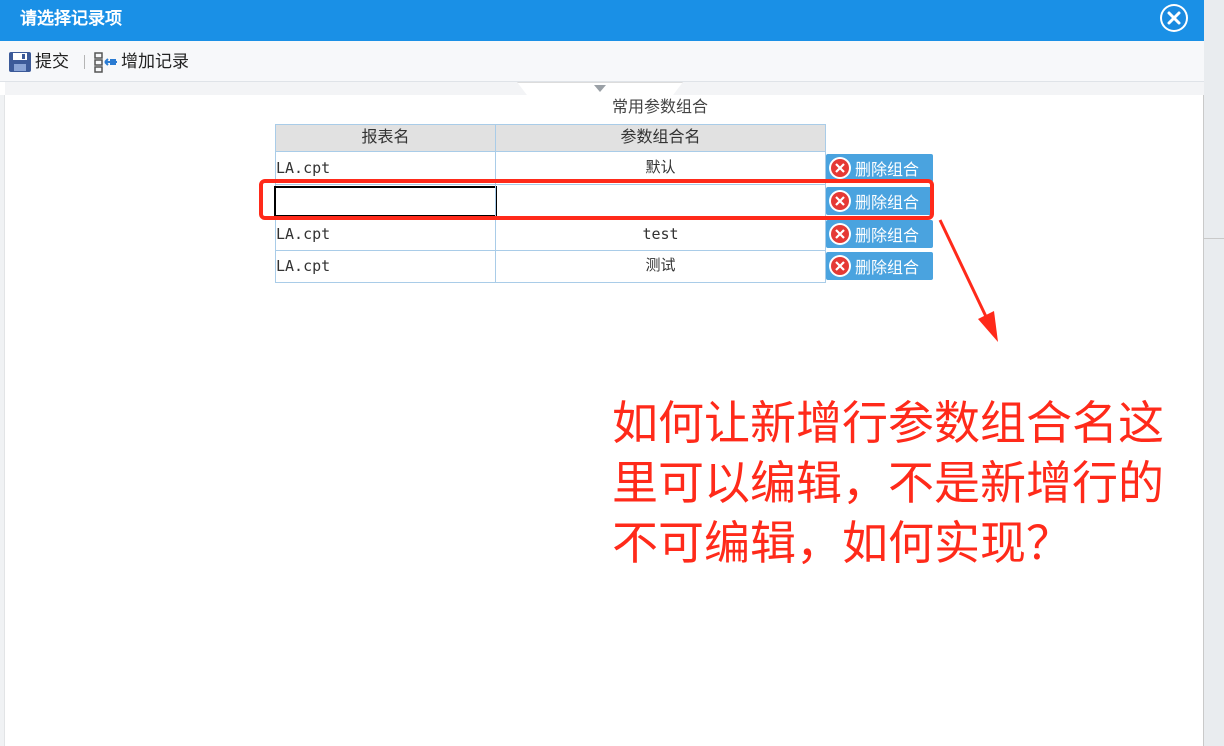  I want to click on add-record-button: 增加记录, so click(141, 62).